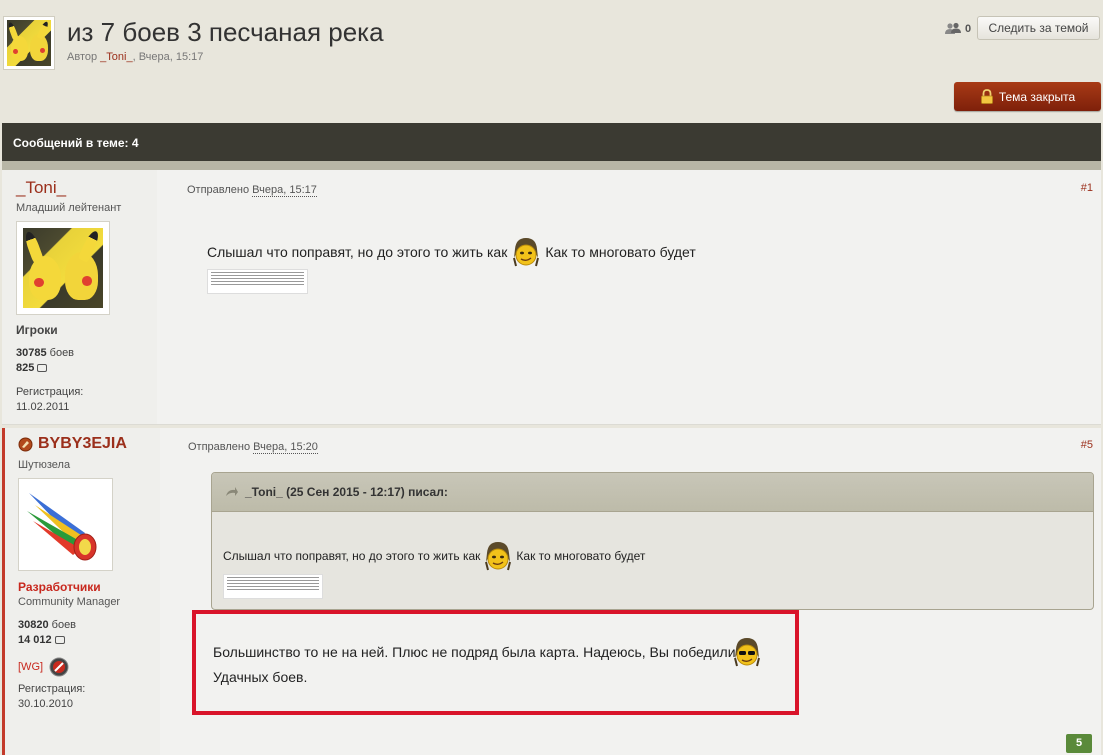 This screenshot has width=1103, height=755. What do you see at coordinates (69, 208) in the screenshot?
I see `user-rank: Младший лейтенант` at bounding box center [69, 208].